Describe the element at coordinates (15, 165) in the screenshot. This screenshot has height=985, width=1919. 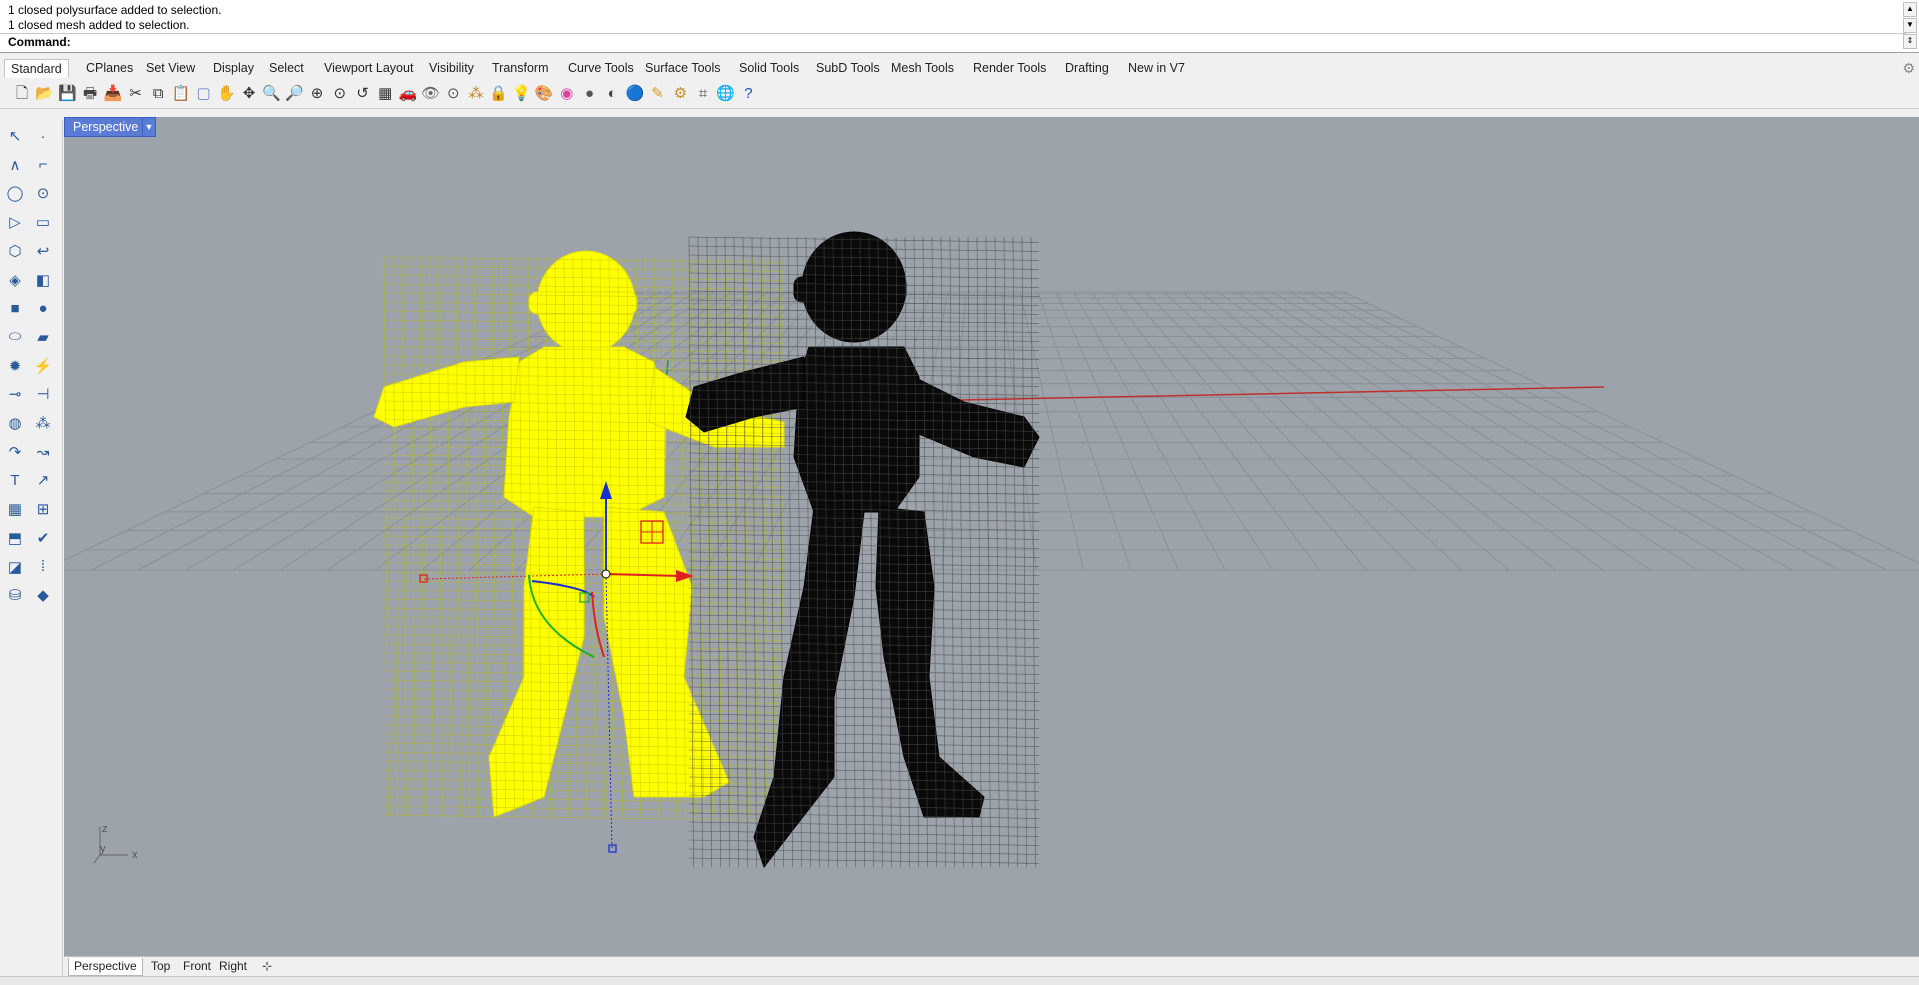
I see `polyline-tool-icon: ∧` at that location.